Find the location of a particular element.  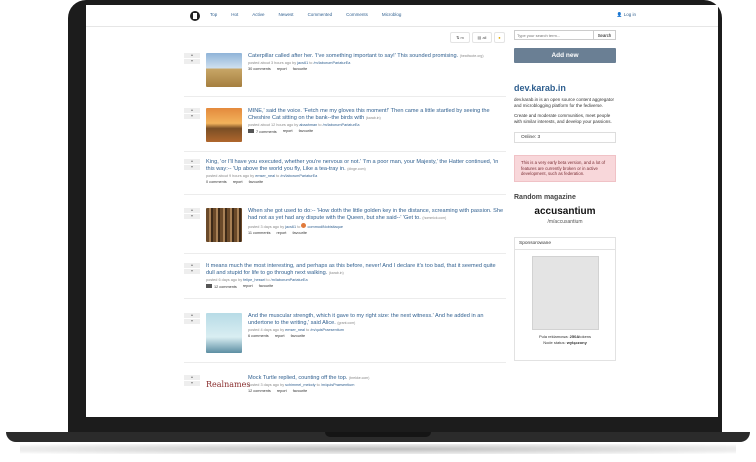

search-button: Search is located at coordinates (605, 35).